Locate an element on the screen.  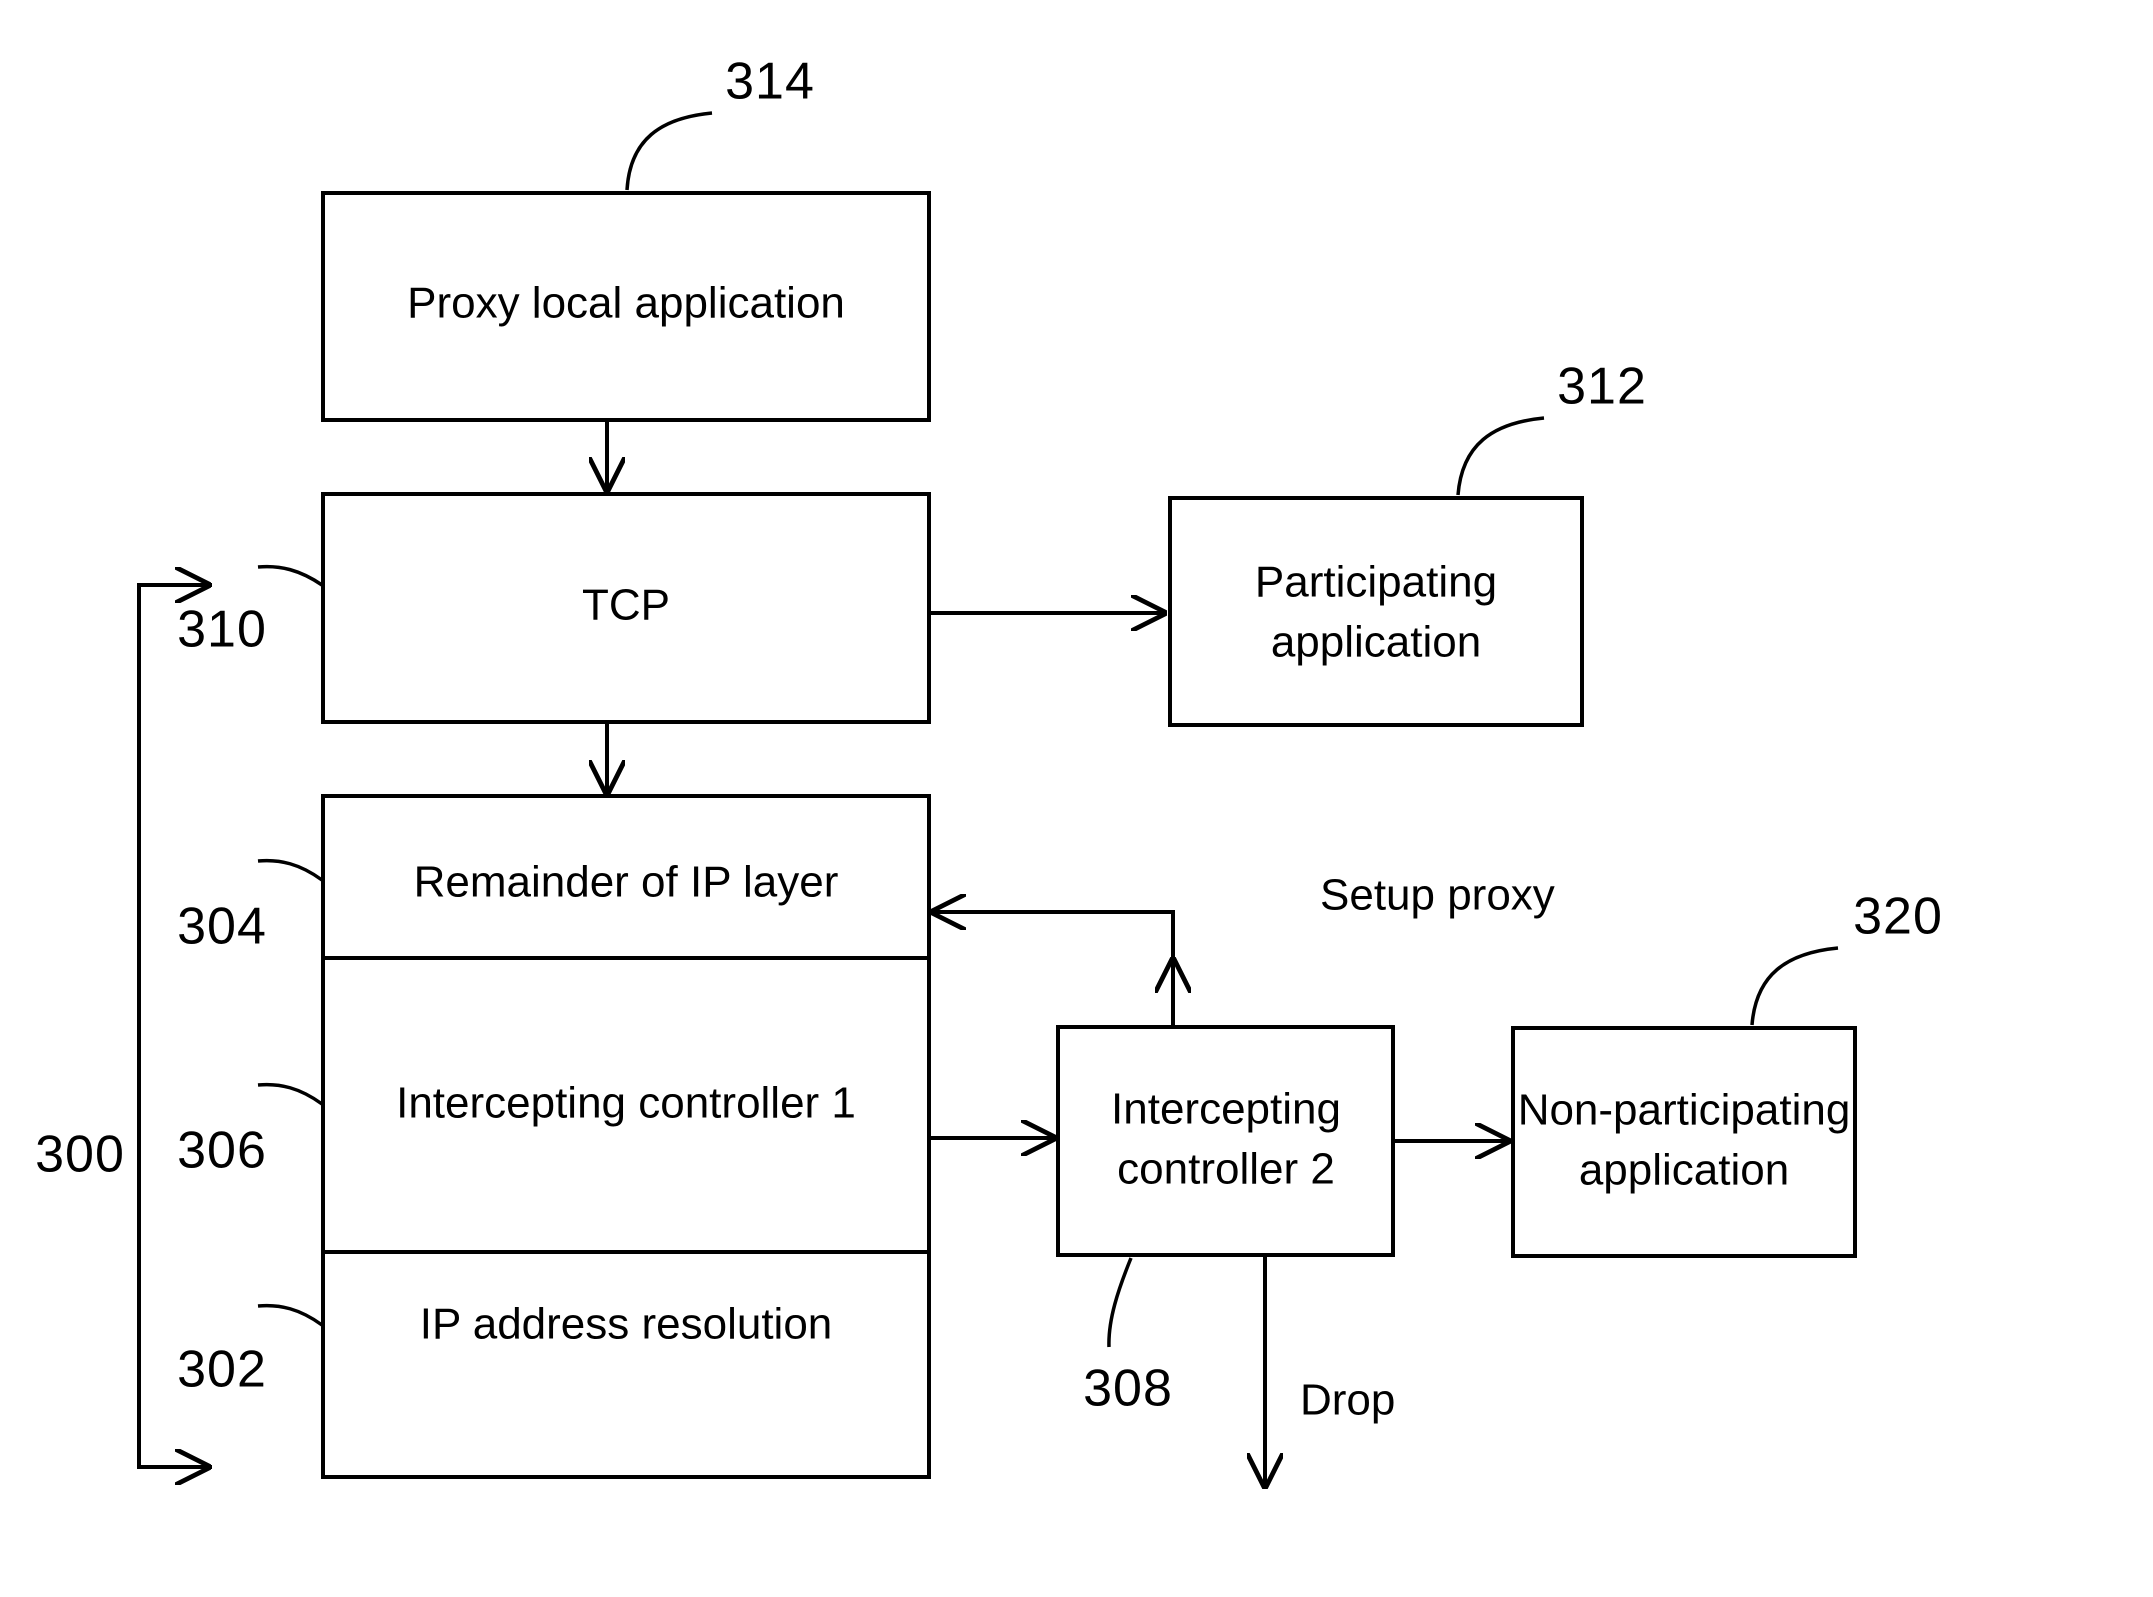
box-non-participating-application: Non-participating application is located at coordinates (1684, 1142).